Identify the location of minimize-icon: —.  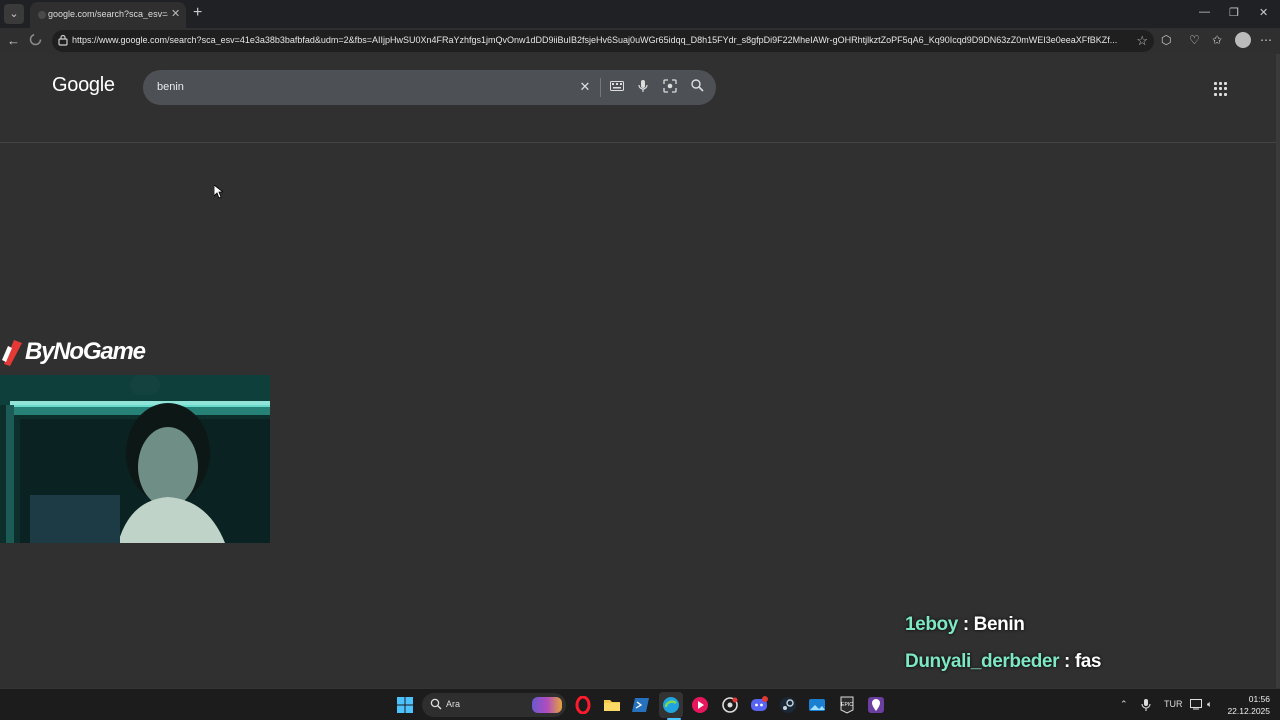
(1204, 12).